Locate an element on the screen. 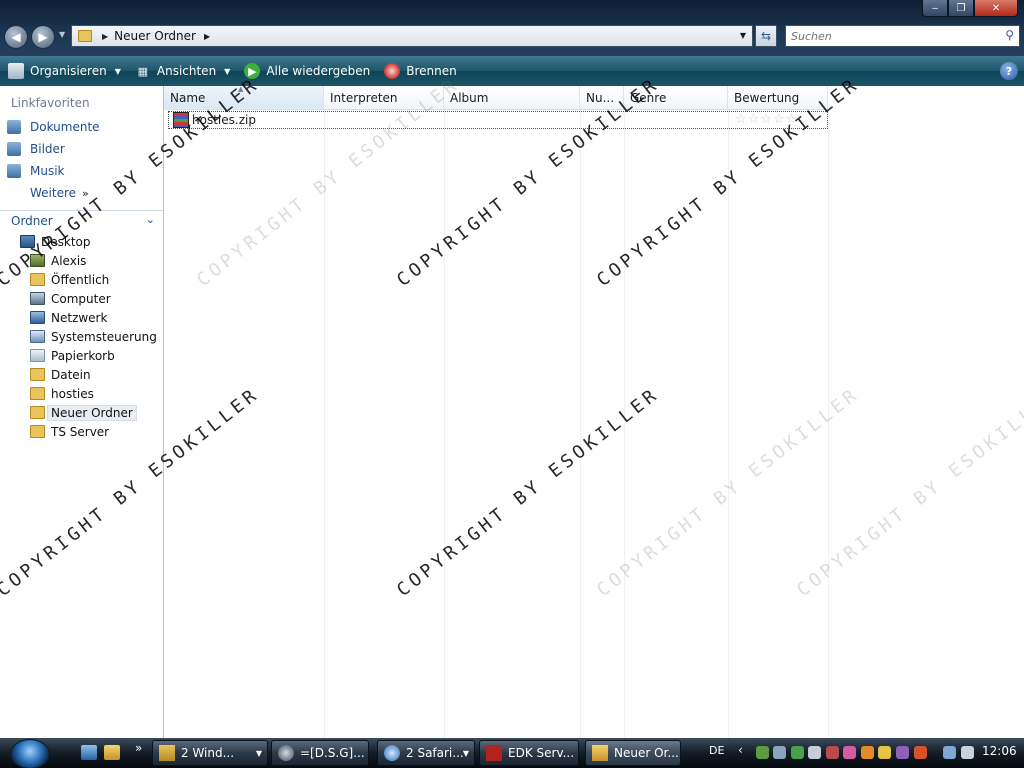 This screenshot has width=1024, height=768. taskbar-button-windows: 2 Wind... ▼ is located at coordinates (210, 753).